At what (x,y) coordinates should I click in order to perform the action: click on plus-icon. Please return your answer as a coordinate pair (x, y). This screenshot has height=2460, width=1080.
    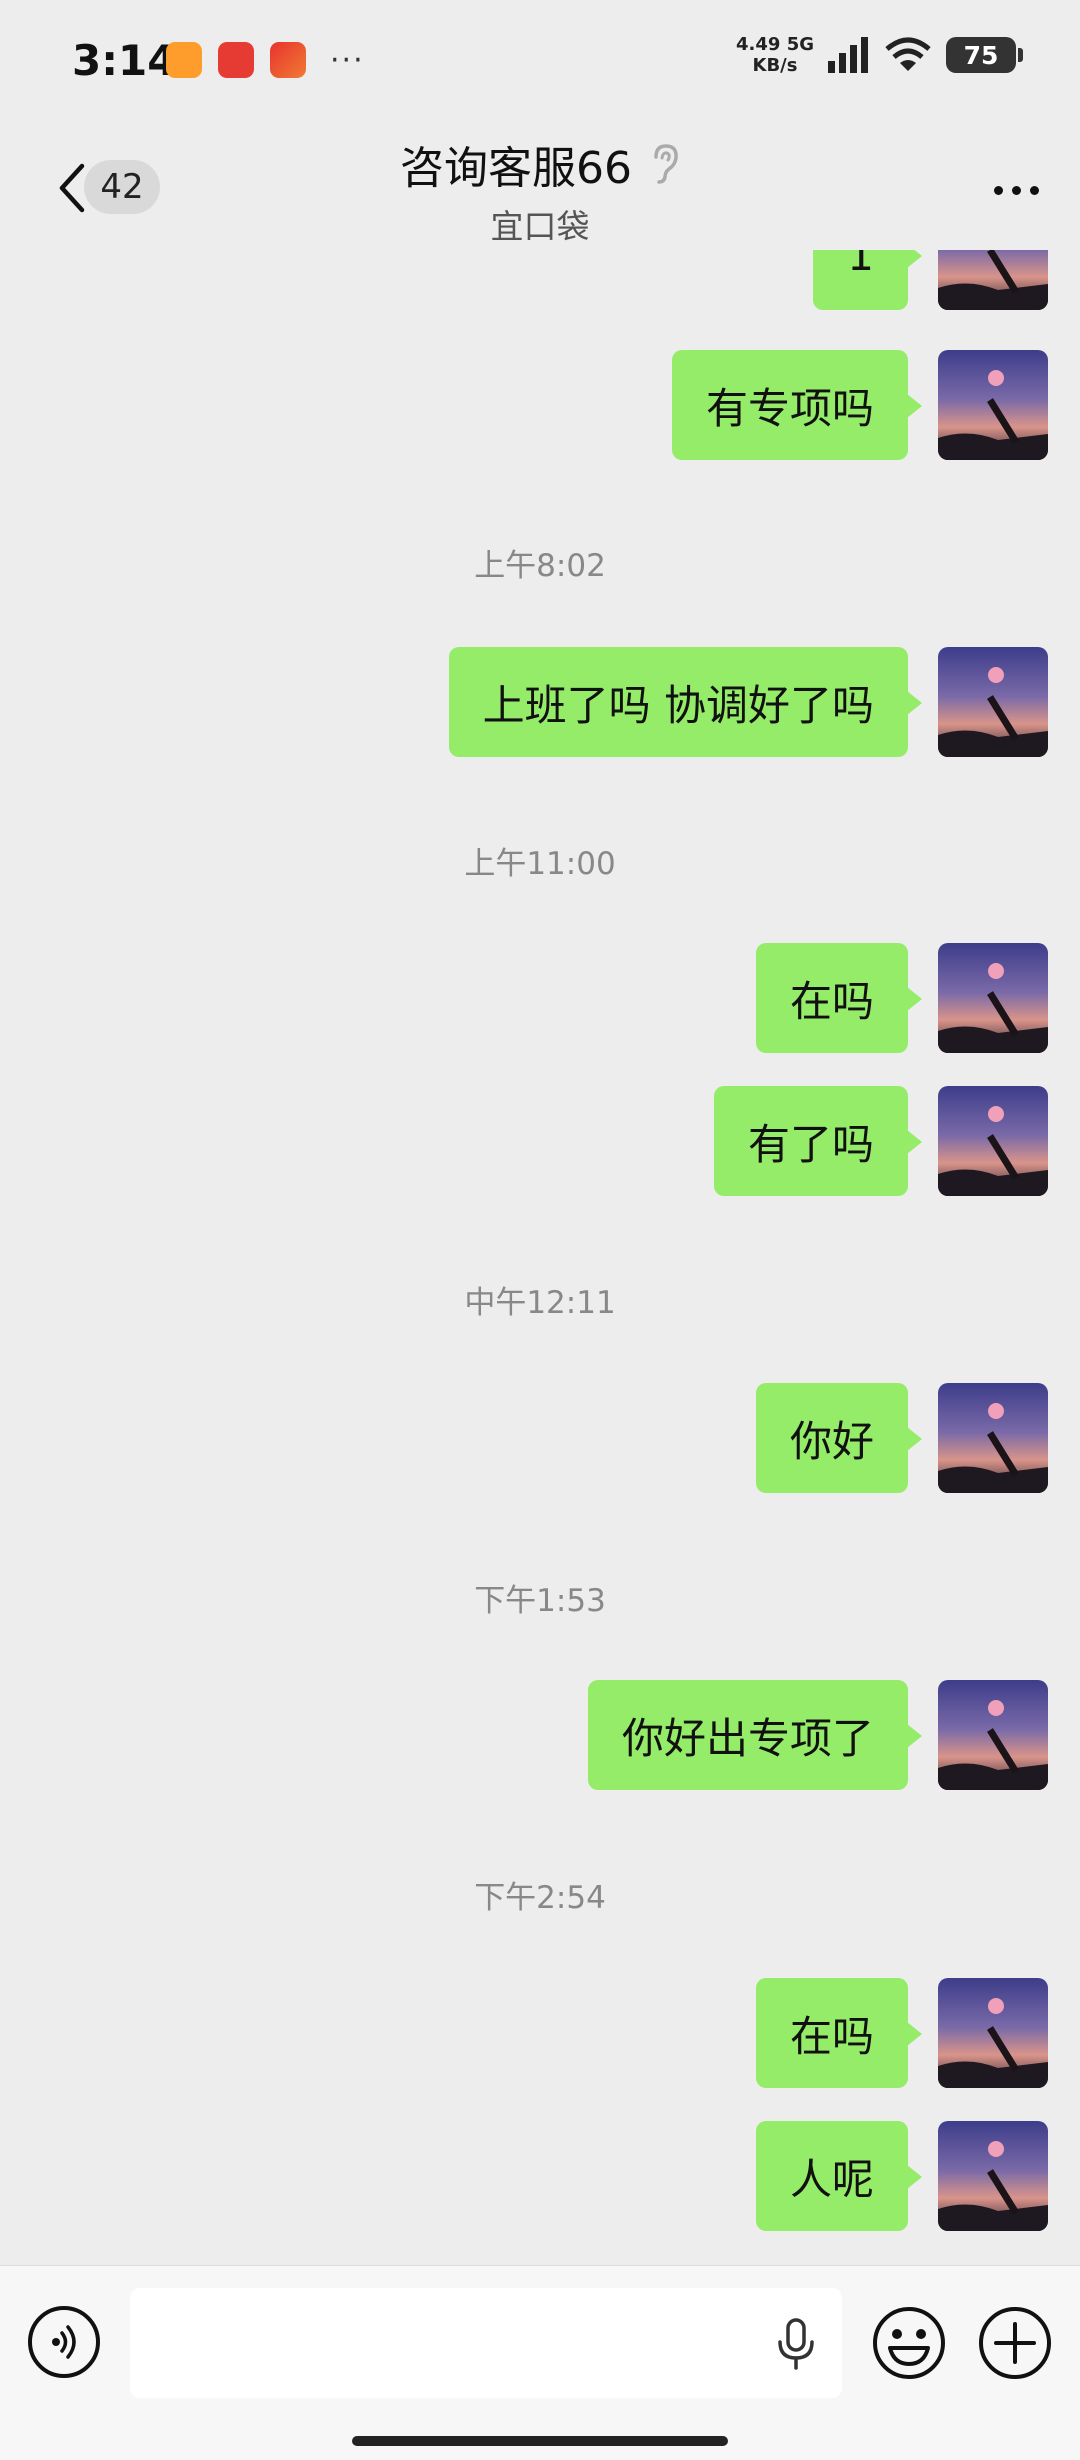
    Looking at the image, I should click on (1015, 2343).